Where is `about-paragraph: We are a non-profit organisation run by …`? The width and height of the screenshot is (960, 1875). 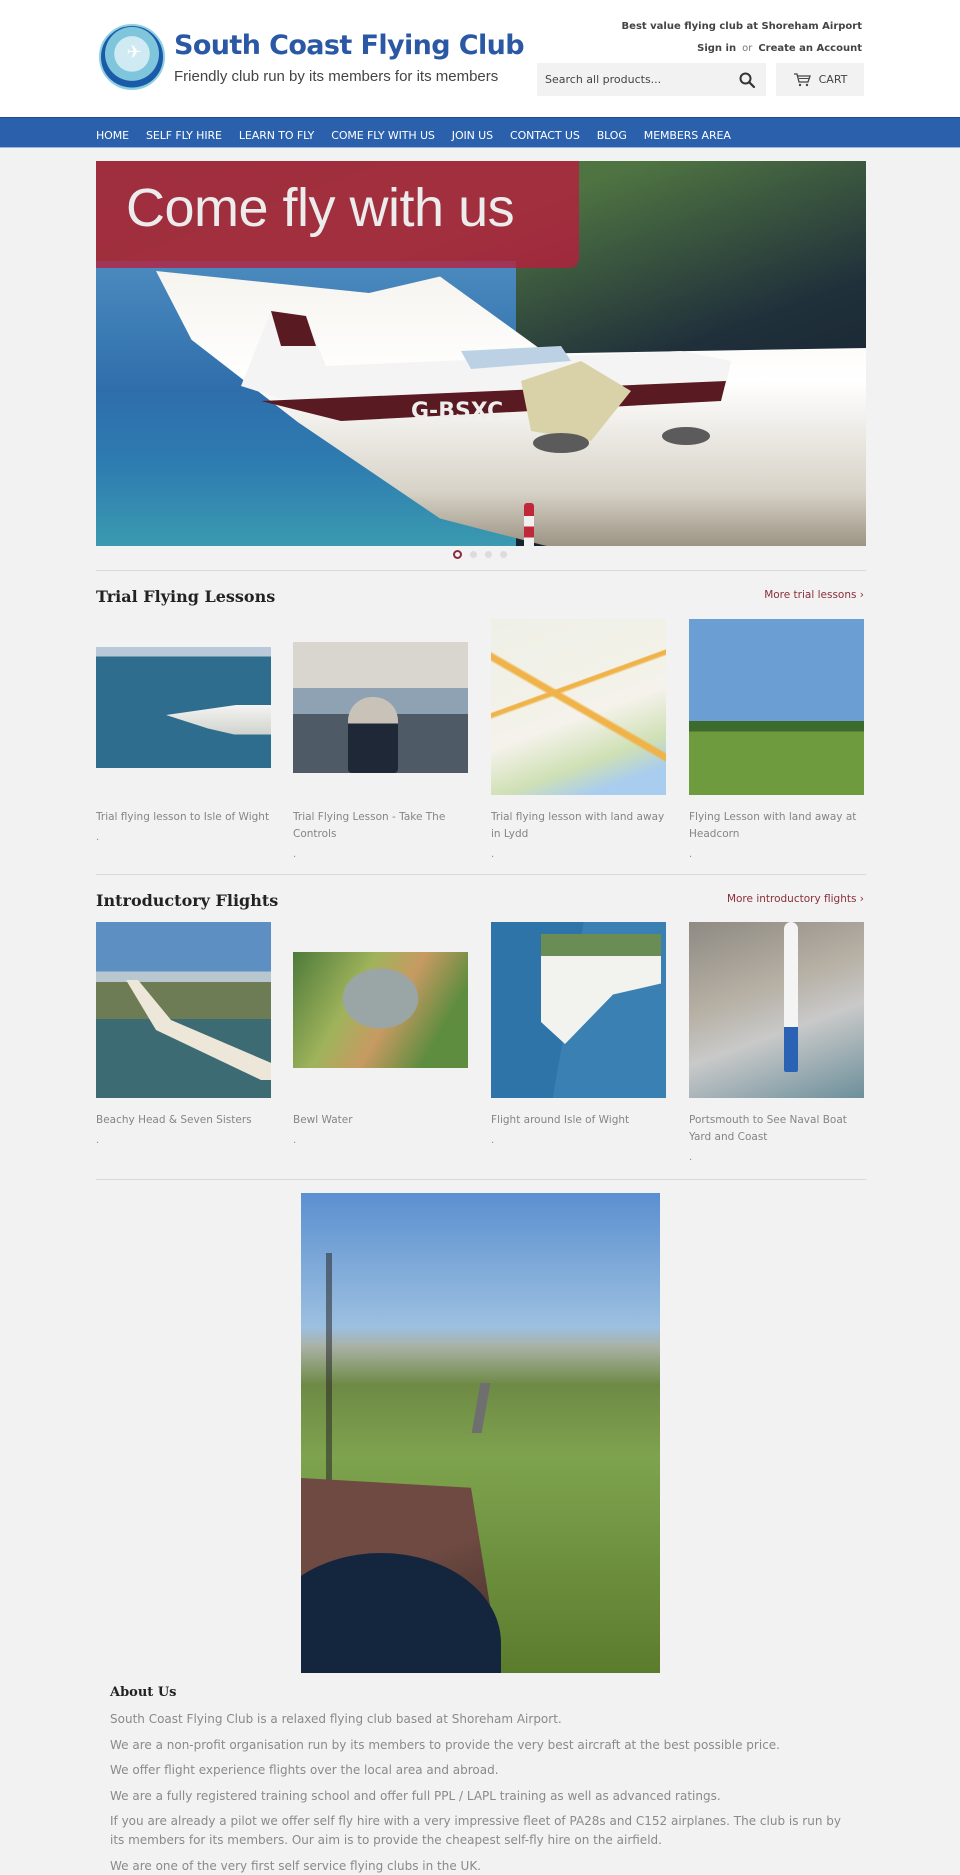 about-paragraph: We are a non-profit organisation run by … is located at coordinates (445, 1744).